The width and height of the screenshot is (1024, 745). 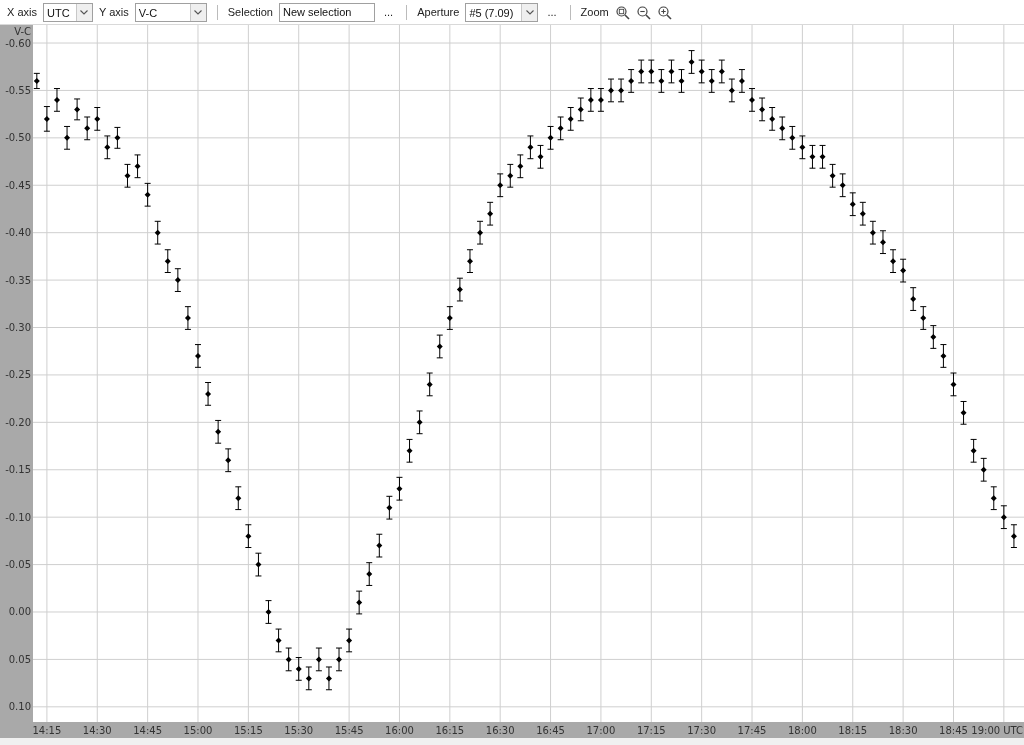 What do you see at coordinates (47, 730) in the screenshot?
I see `x-tick-label: 14:15` at bounding box center [47, 730].